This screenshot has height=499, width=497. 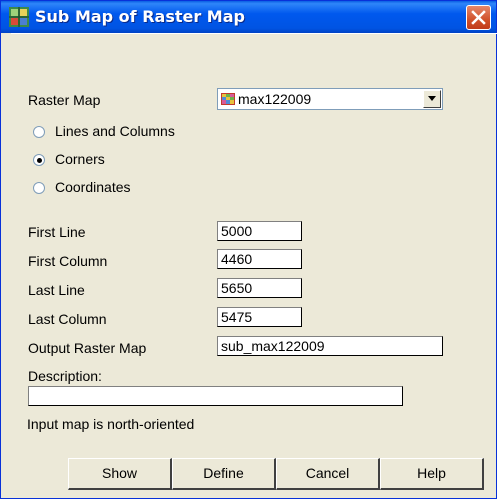 I want to click on radio-lines-columns, so click(x=39, y=132).